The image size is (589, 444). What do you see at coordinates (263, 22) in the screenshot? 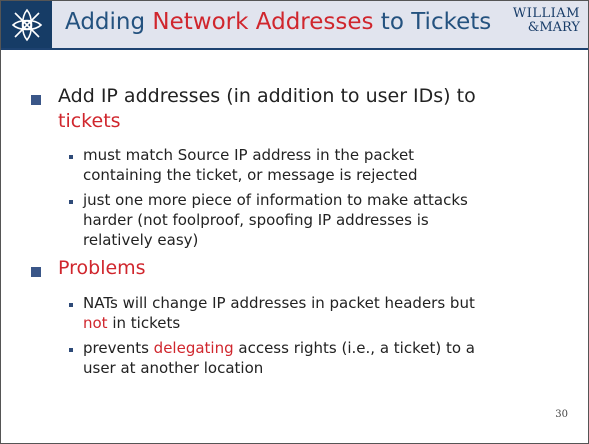
I see `title-highlight: Network Addresses` at bounding box center [263, 22].